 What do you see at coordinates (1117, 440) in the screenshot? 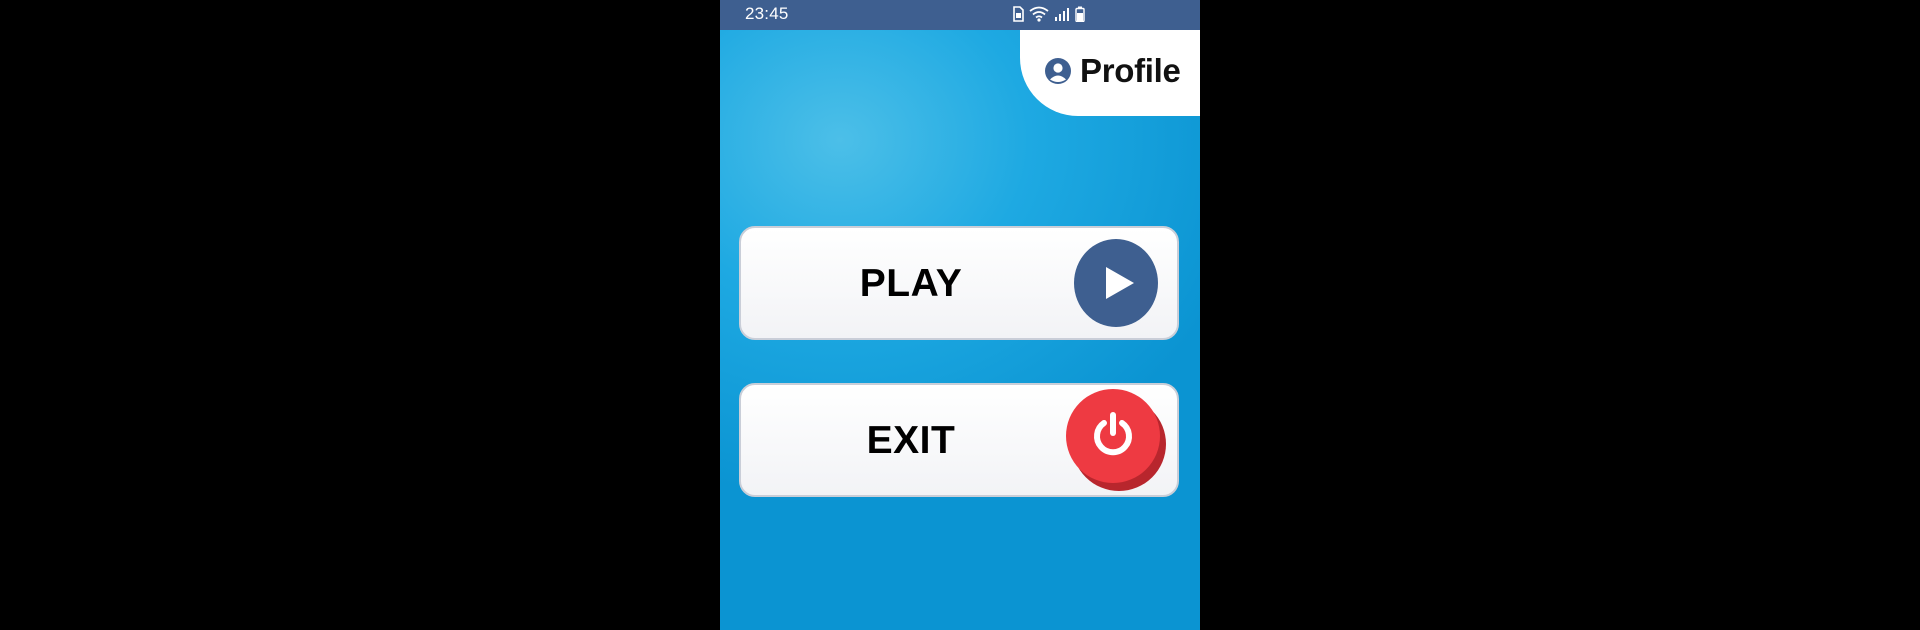
I see `power-icon` at bounding box center [1117, 440].